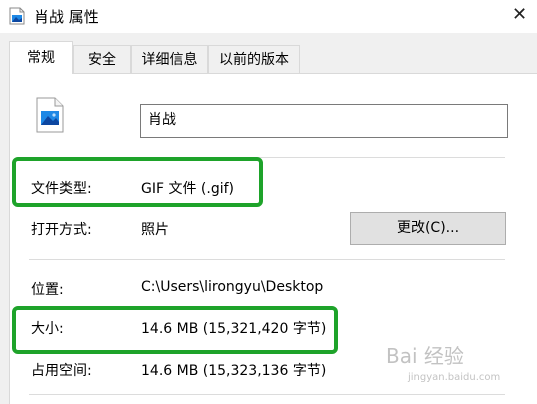  What do you see at coordinates (169, 59) in the screenshot?
I see `tab-details: 详细信息` at bounding box center [169, 59].